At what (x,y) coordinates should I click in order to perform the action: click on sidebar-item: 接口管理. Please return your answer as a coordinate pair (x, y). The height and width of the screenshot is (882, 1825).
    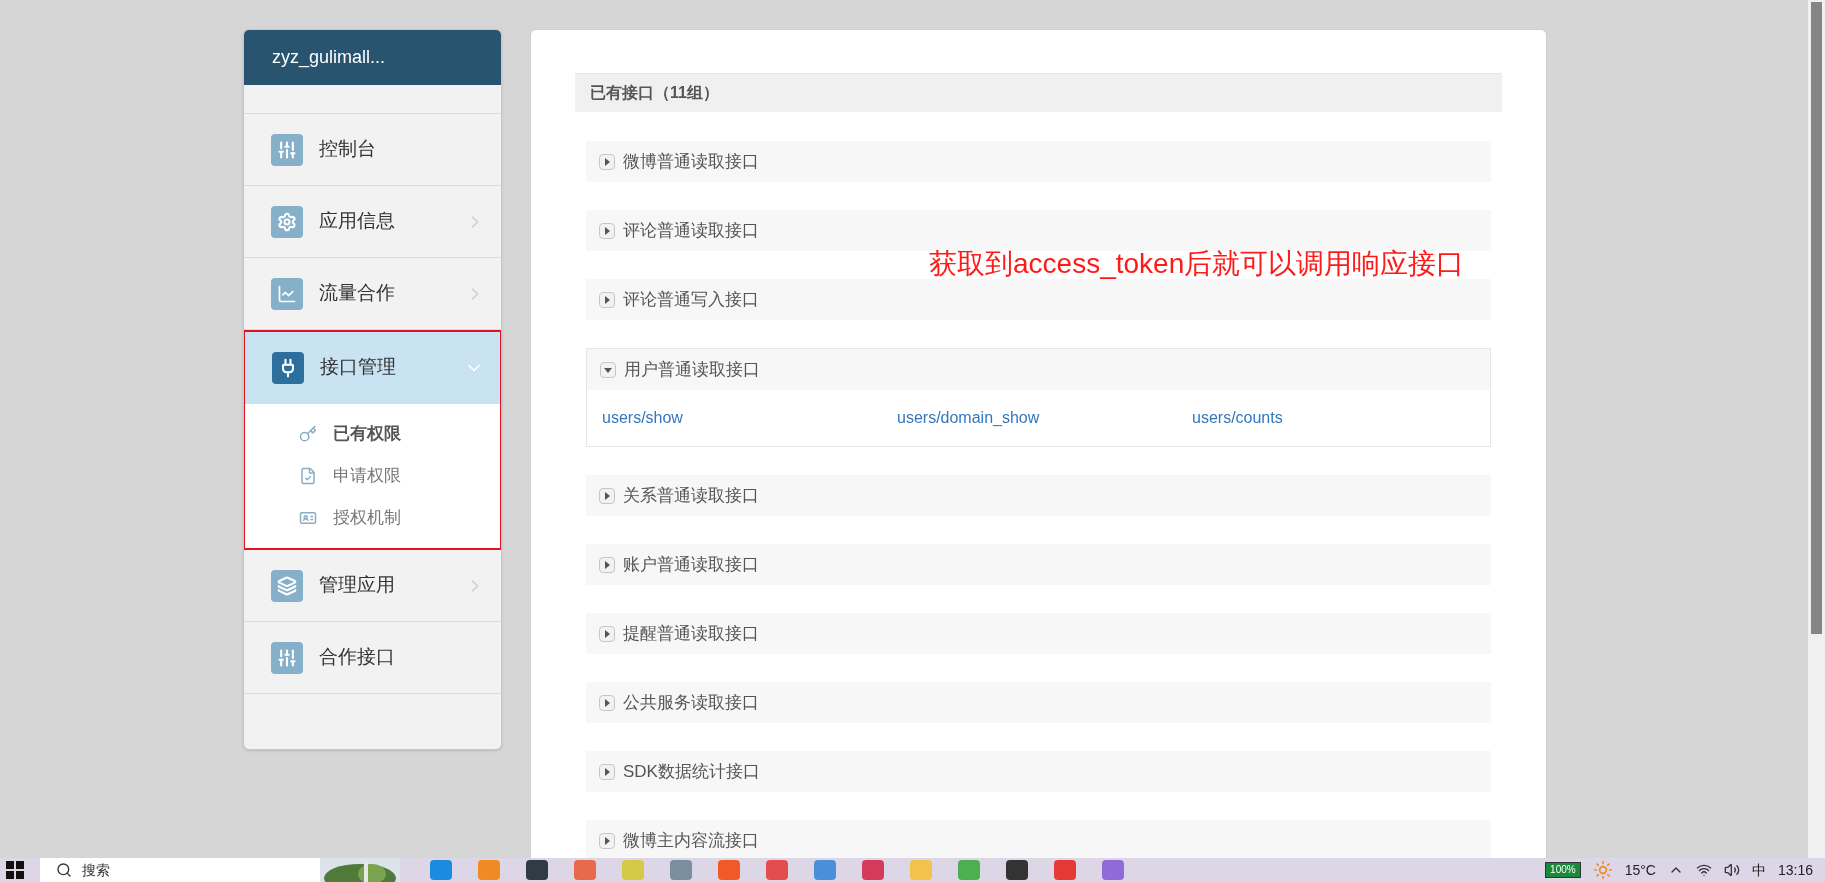
    Looking at the image, I should click on (372, 368).